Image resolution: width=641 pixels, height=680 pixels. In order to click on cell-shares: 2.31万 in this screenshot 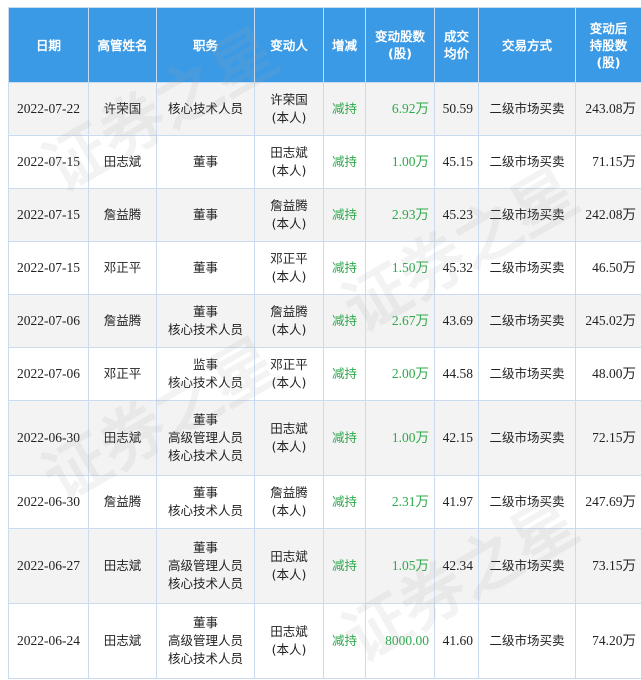, I will do `click(400, 502)`.